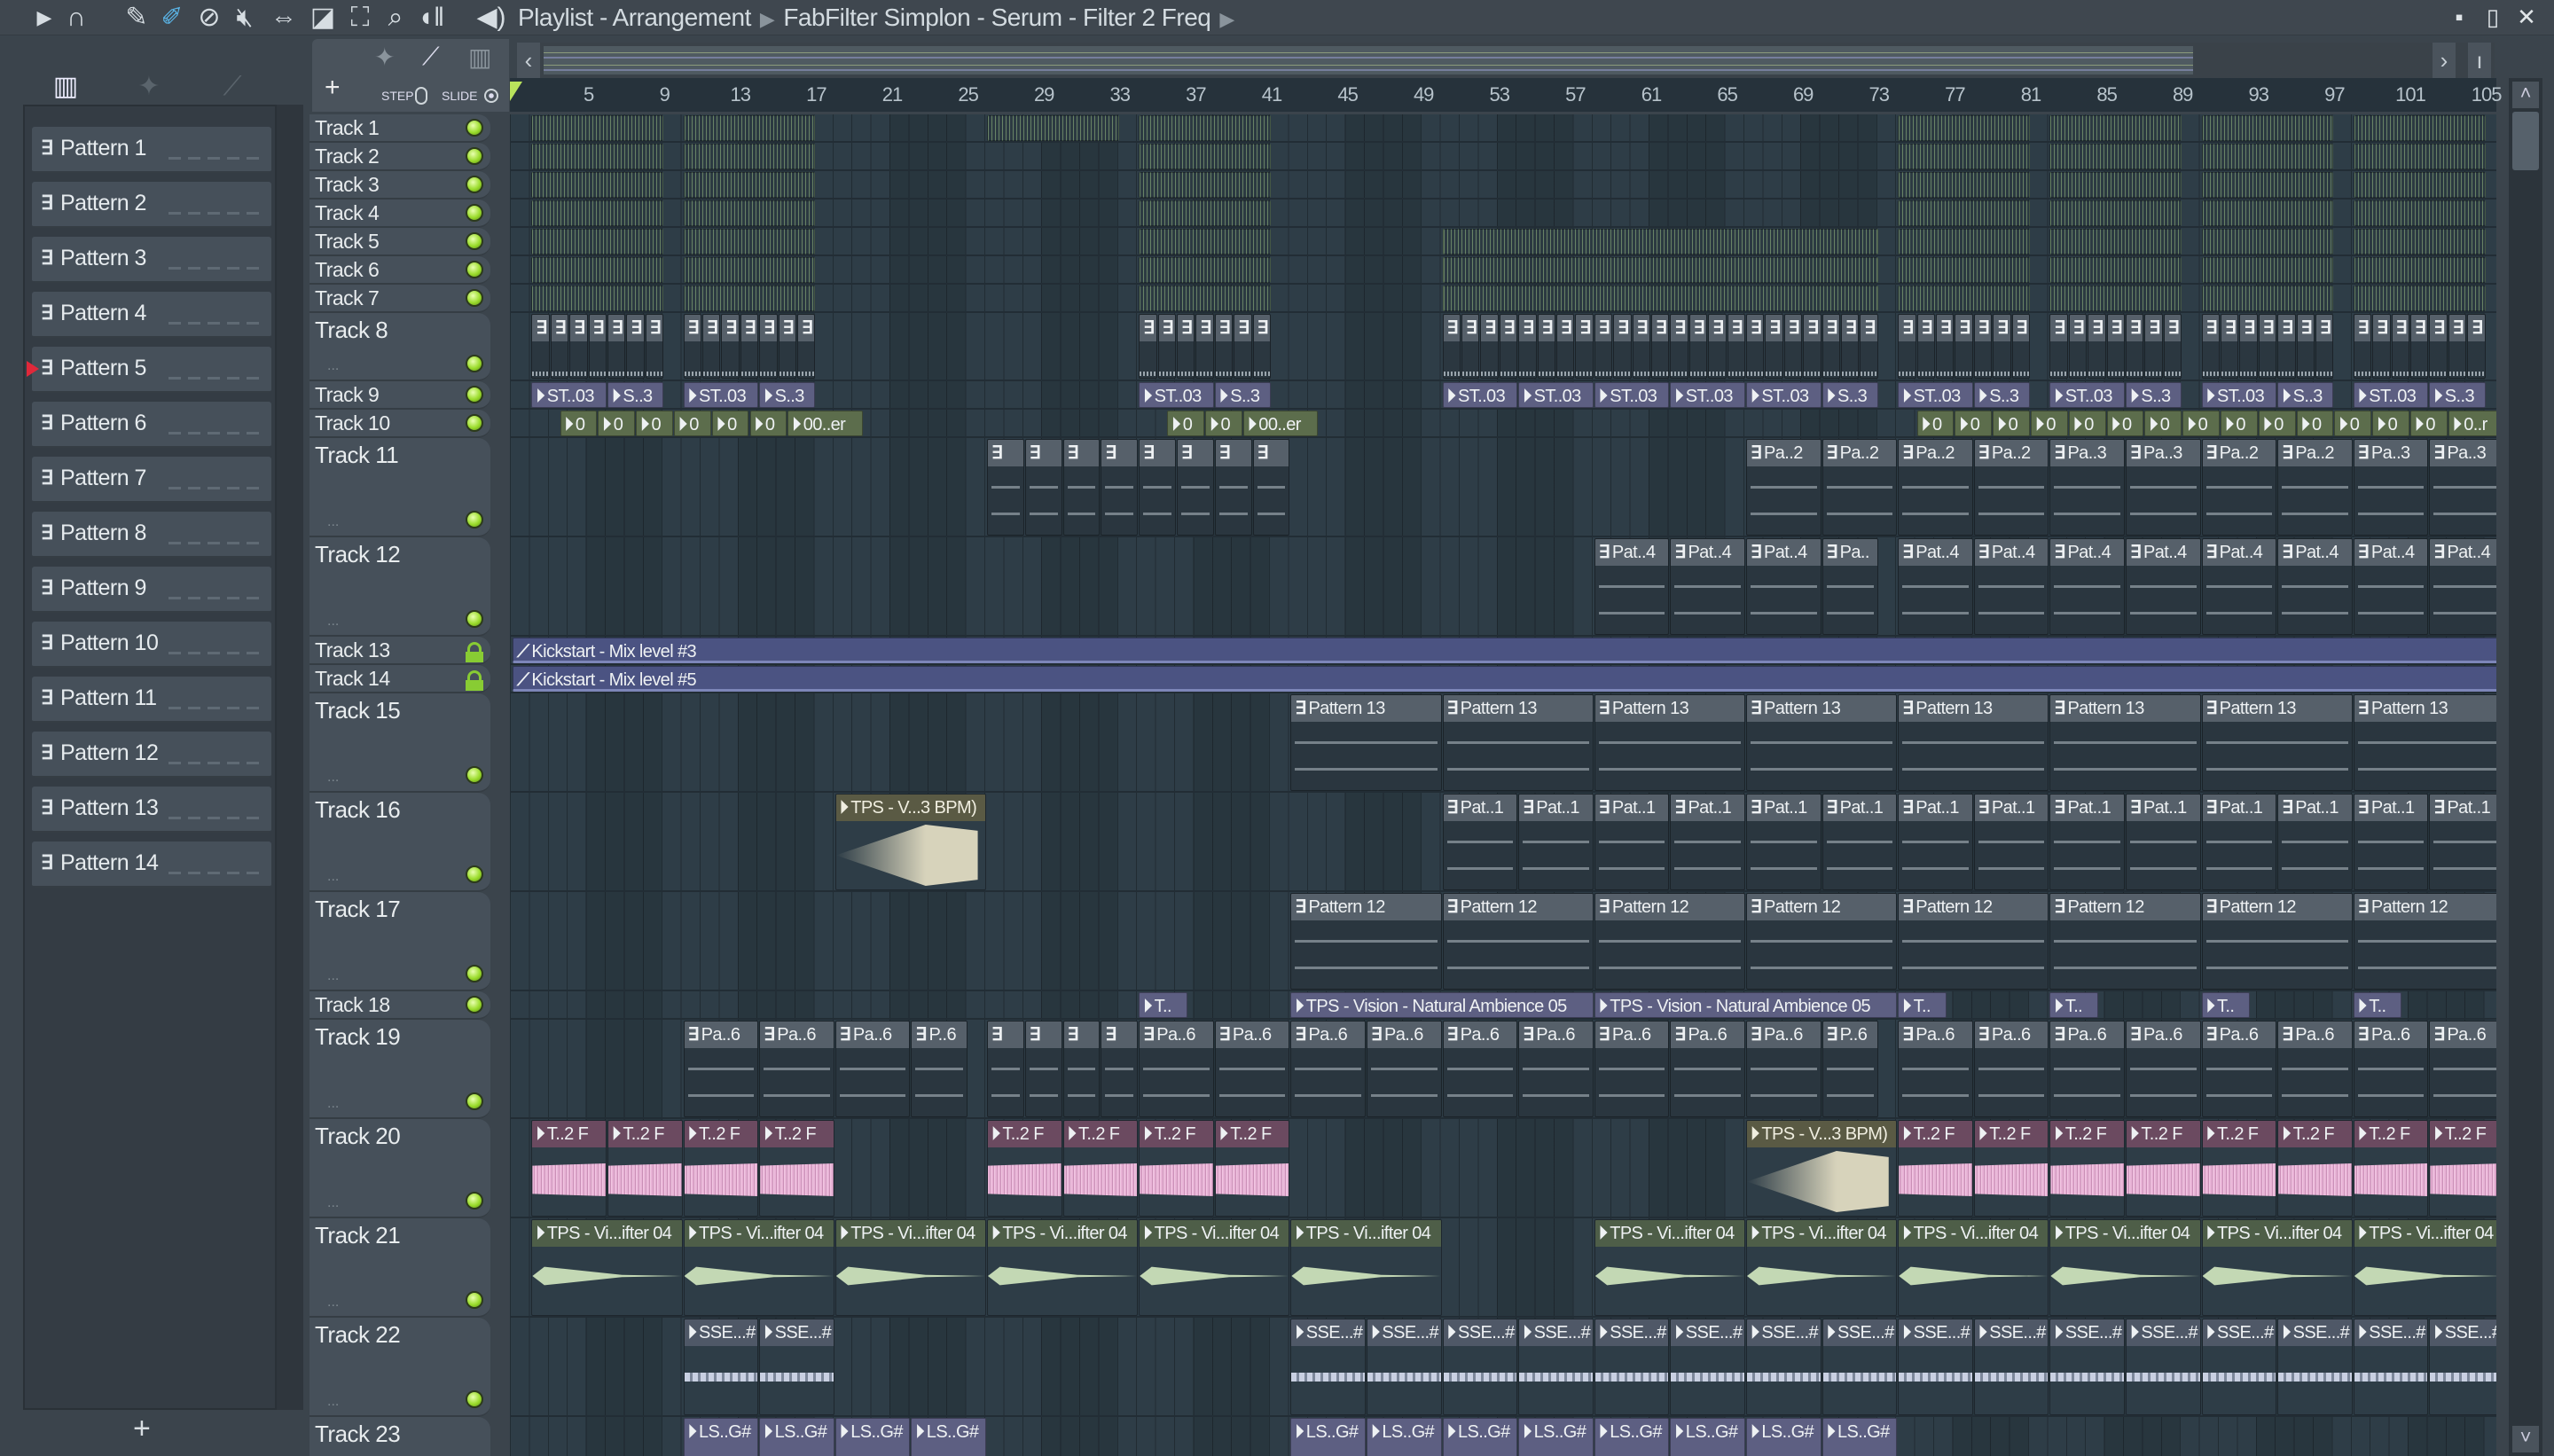 This screenshot has width=2554, height=1456. What do you see at coordinates (2424, 941) in the screenshot?
I see `clip-pat: ∃ Pattern 12` at bounding box center [2424, 941].